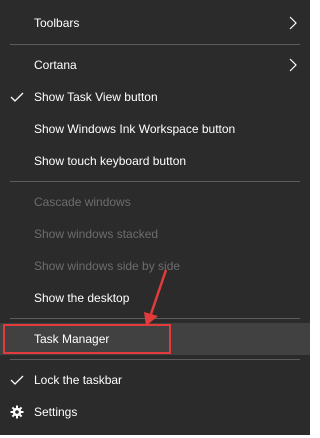 Image resolution: width=320 pixels, height=438 pixels. I want to click on menu-item-label: Show Task View button, so click(96, 97).